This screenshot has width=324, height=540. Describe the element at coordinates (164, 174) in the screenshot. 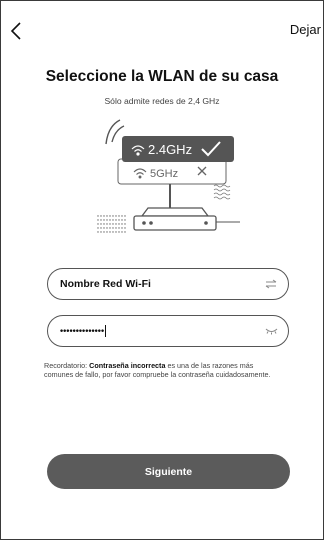

I see `band-5ghz-label: 5GHz` at that location.